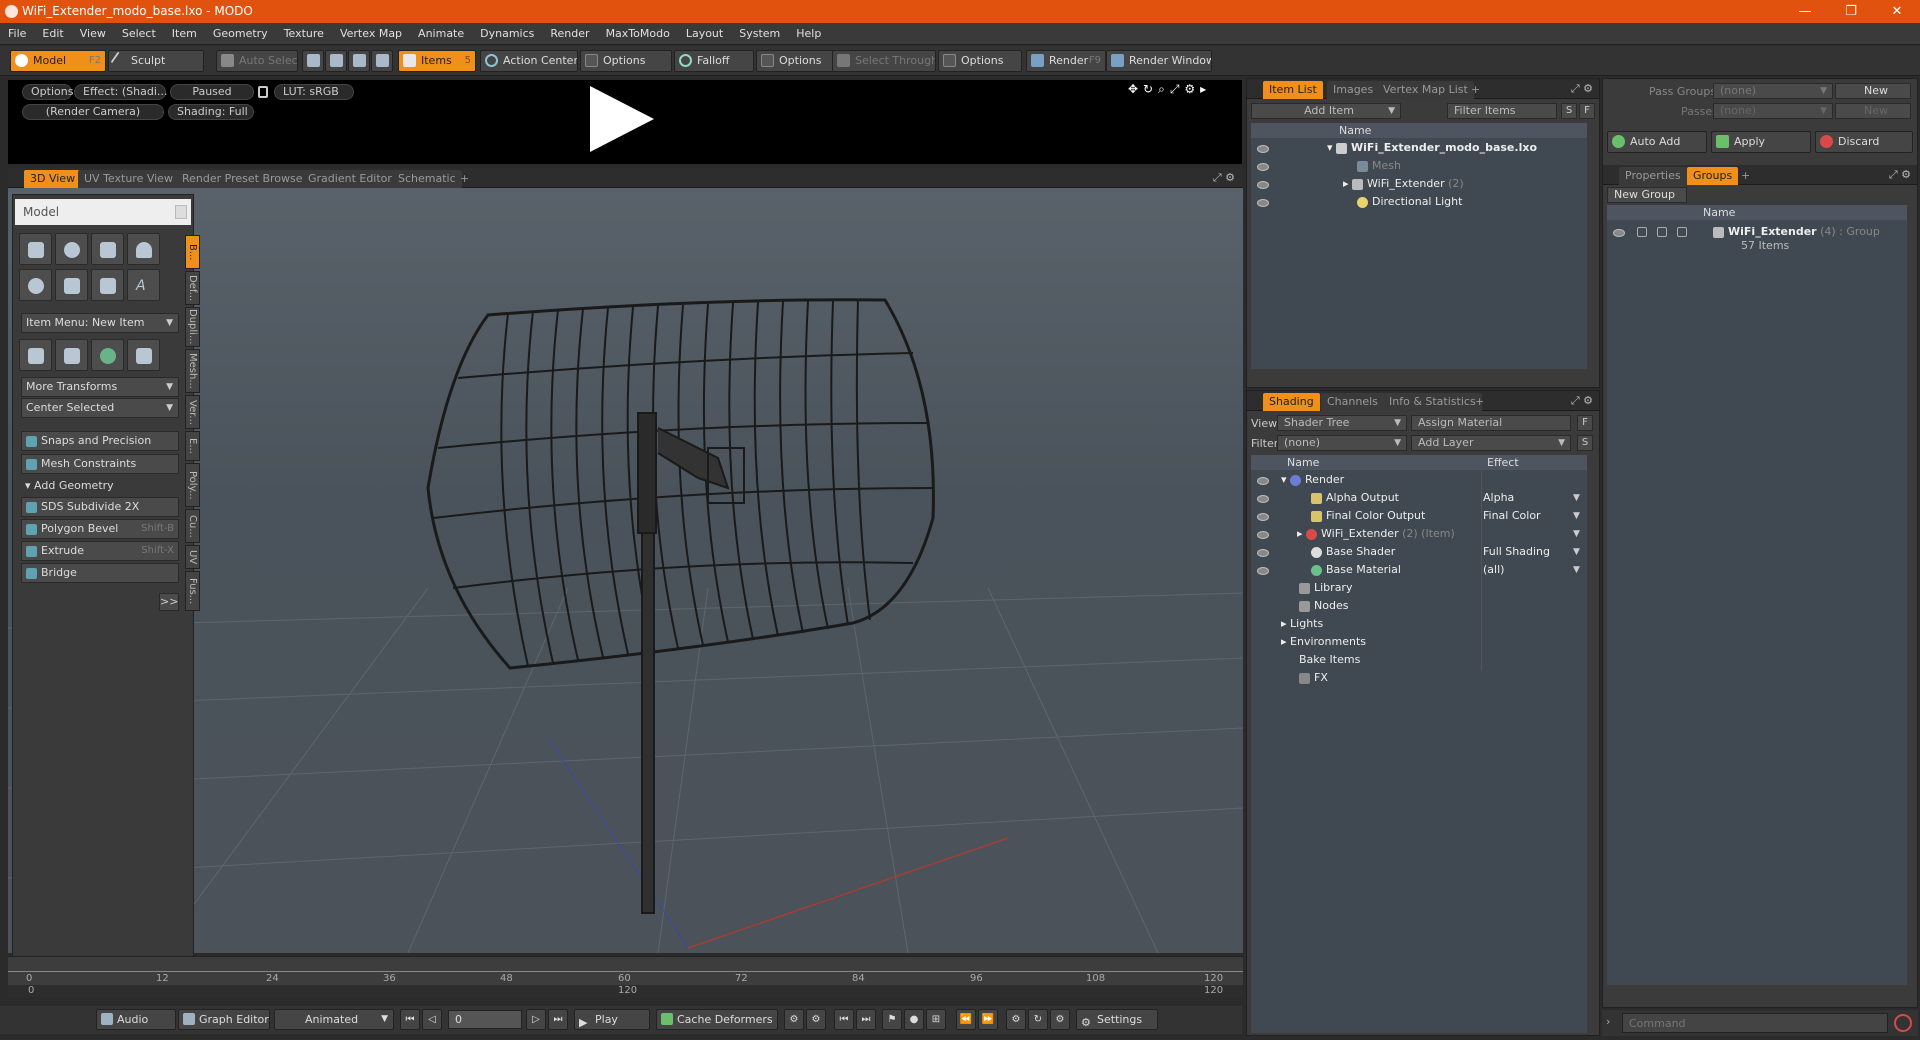 This screenshot has height=1040, width=1920. What do you see at coordinates (714, 61) in the screenshot?
I see `falloff-button: Falloff` at bounding box center [714, 61].